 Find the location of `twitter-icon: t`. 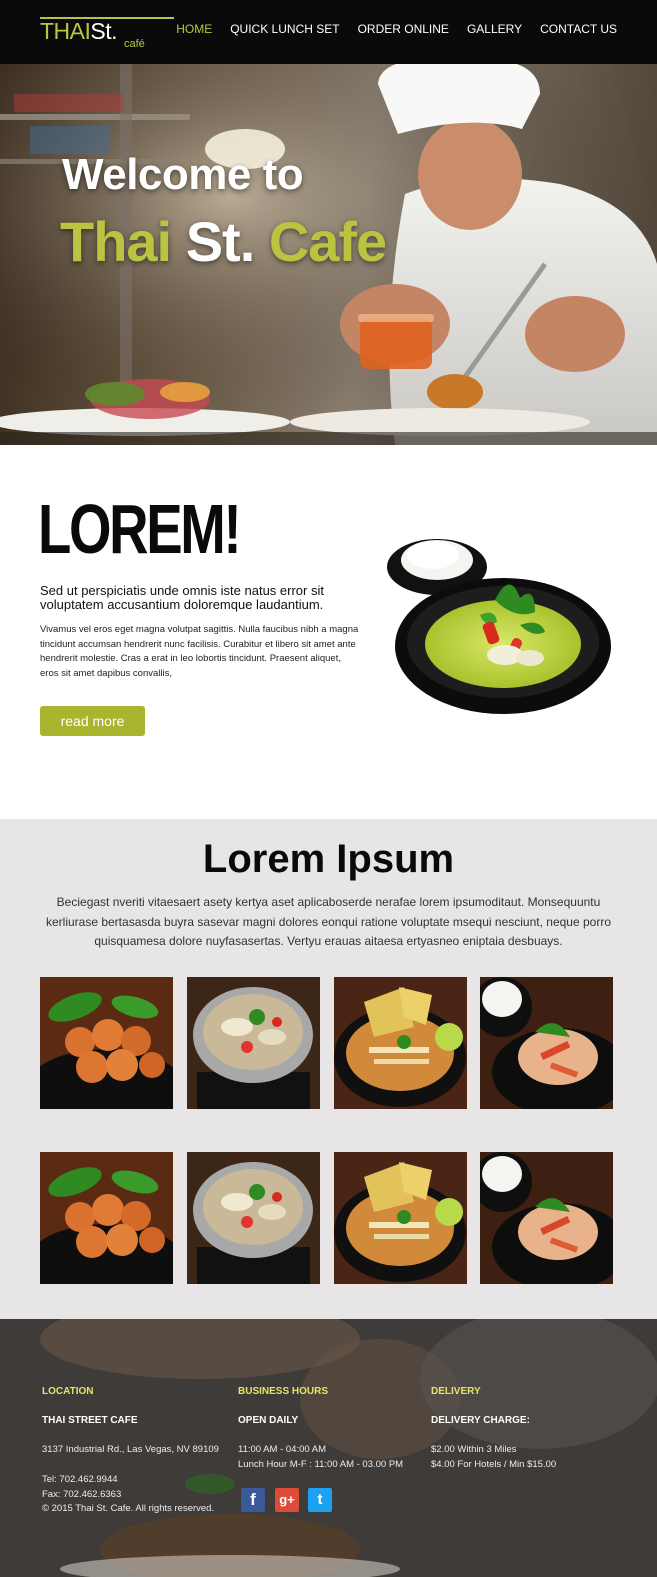

twitter-icon: t is located at coordinates (320, 1500).